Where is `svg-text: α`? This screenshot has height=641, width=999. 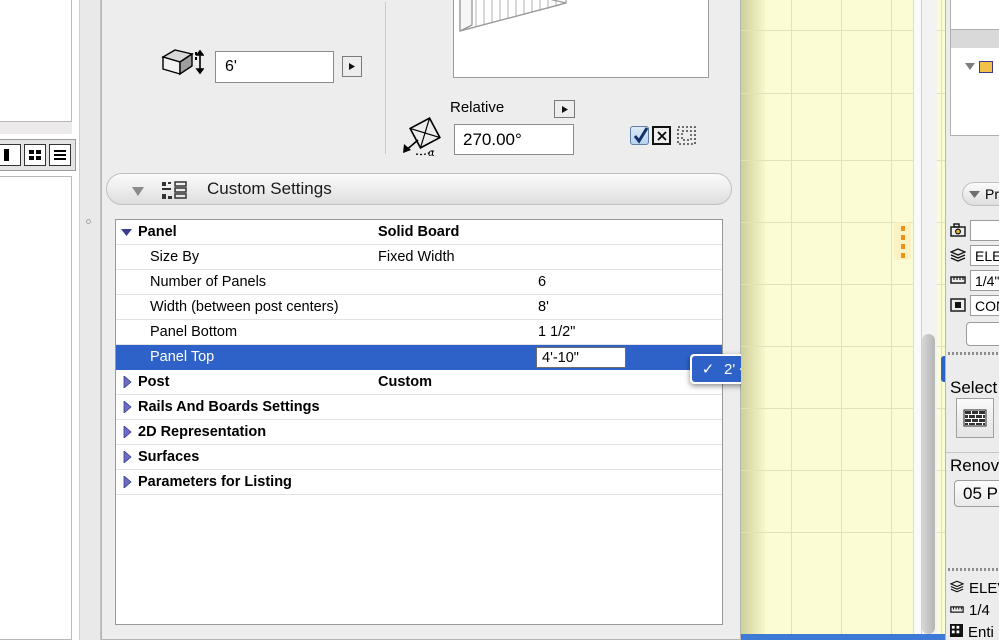
svg-text: α is located at coordinates (431, 153).